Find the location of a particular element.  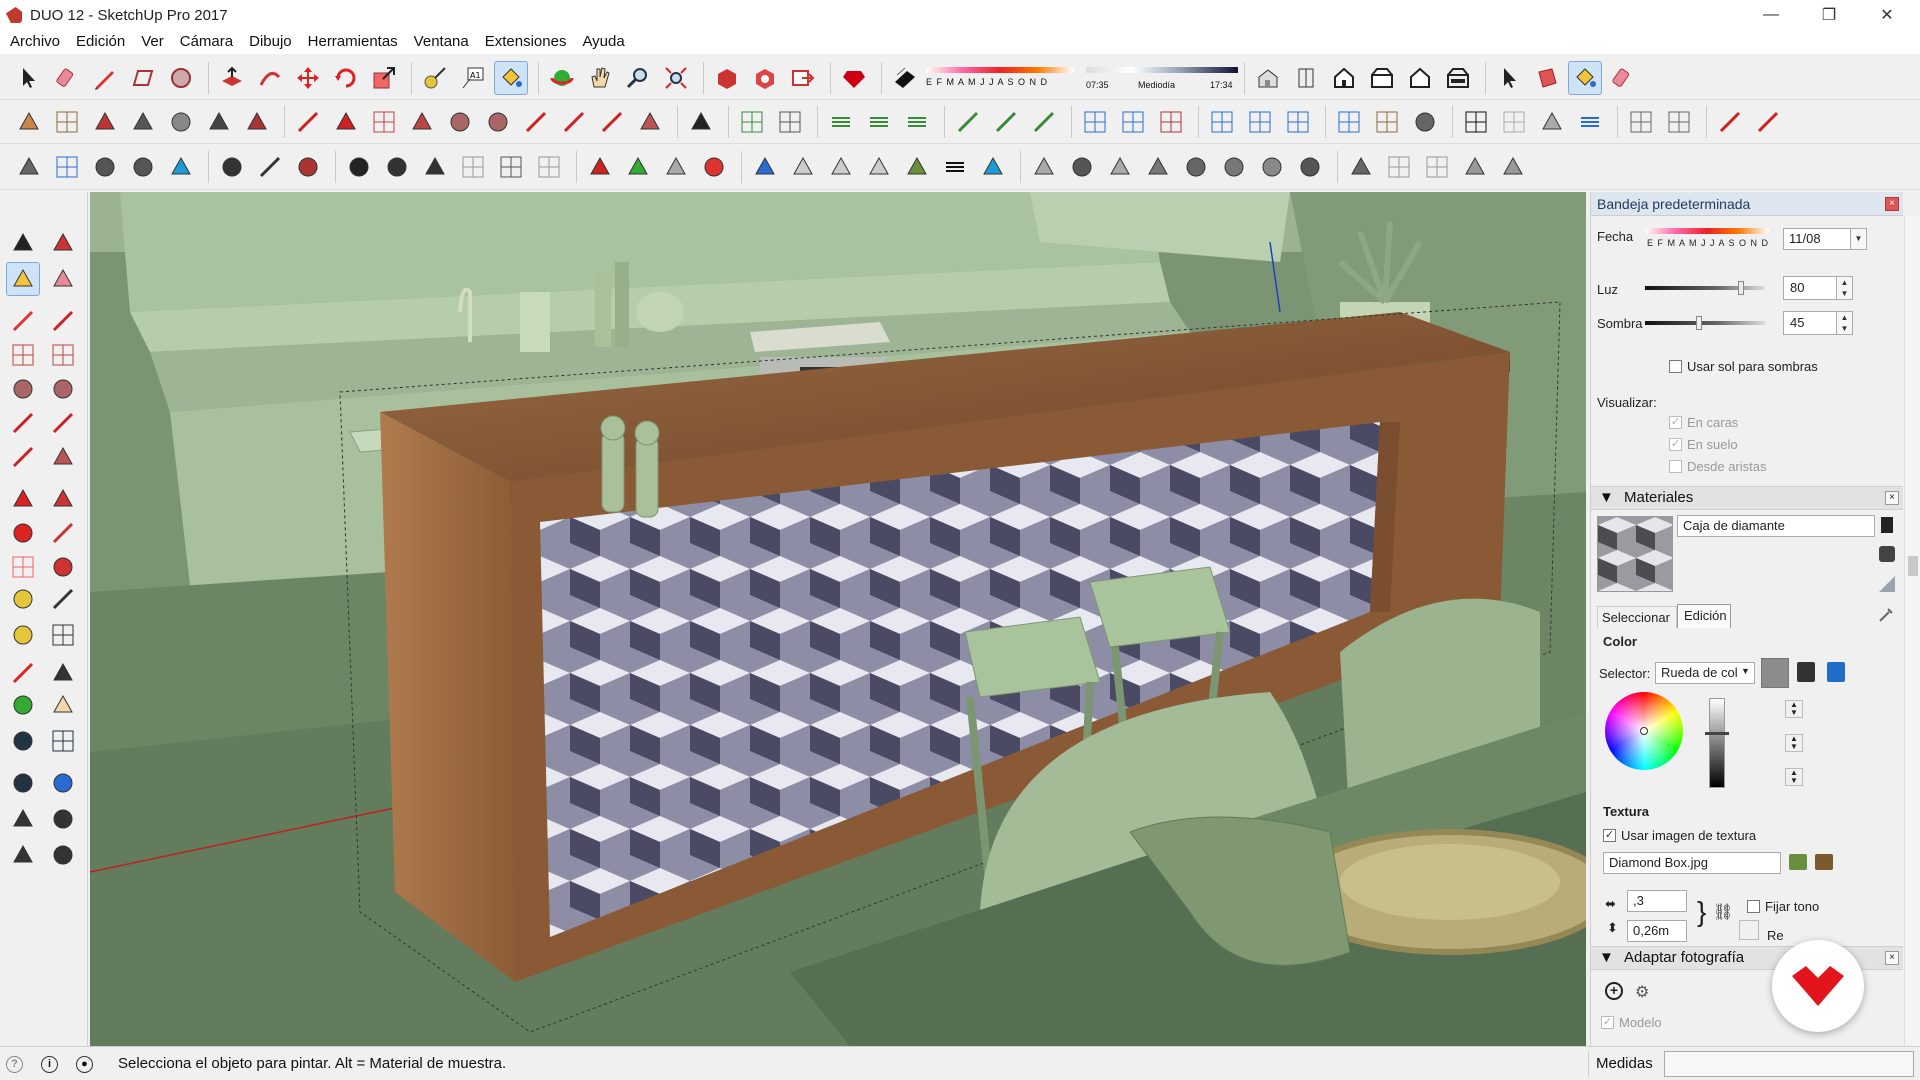

solid-outer-shell-button is located at coordinates (752, 122).